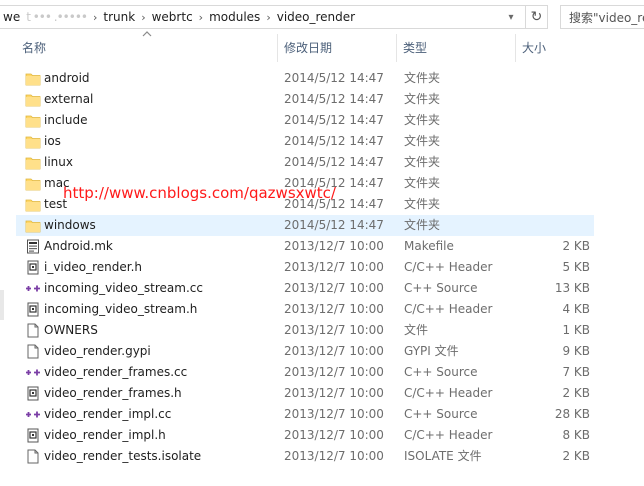 This screenshot has width=644, height=486. What do you see at coordinates (105, 435) in the screenshot?
I see `file-name: video_render_impl.h` at bounding box center [105, 435].